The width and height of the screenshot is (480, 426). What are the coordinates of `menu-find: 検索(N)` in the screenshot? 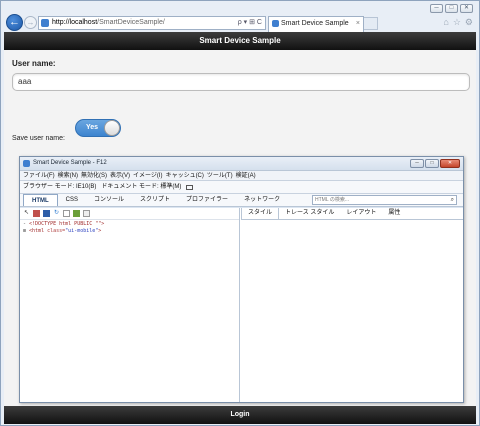 It's located at (68, 175).